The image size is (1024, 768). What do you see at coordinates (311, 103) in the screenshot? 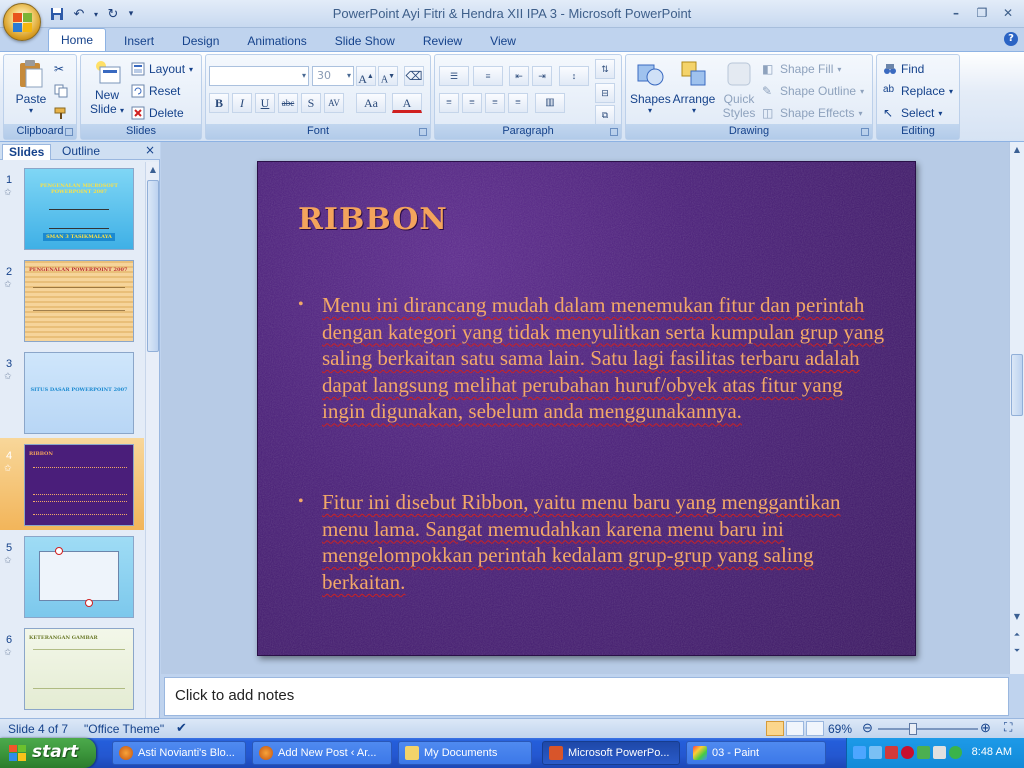
I see `shadow-button: S` at bounding box center [311, 103].